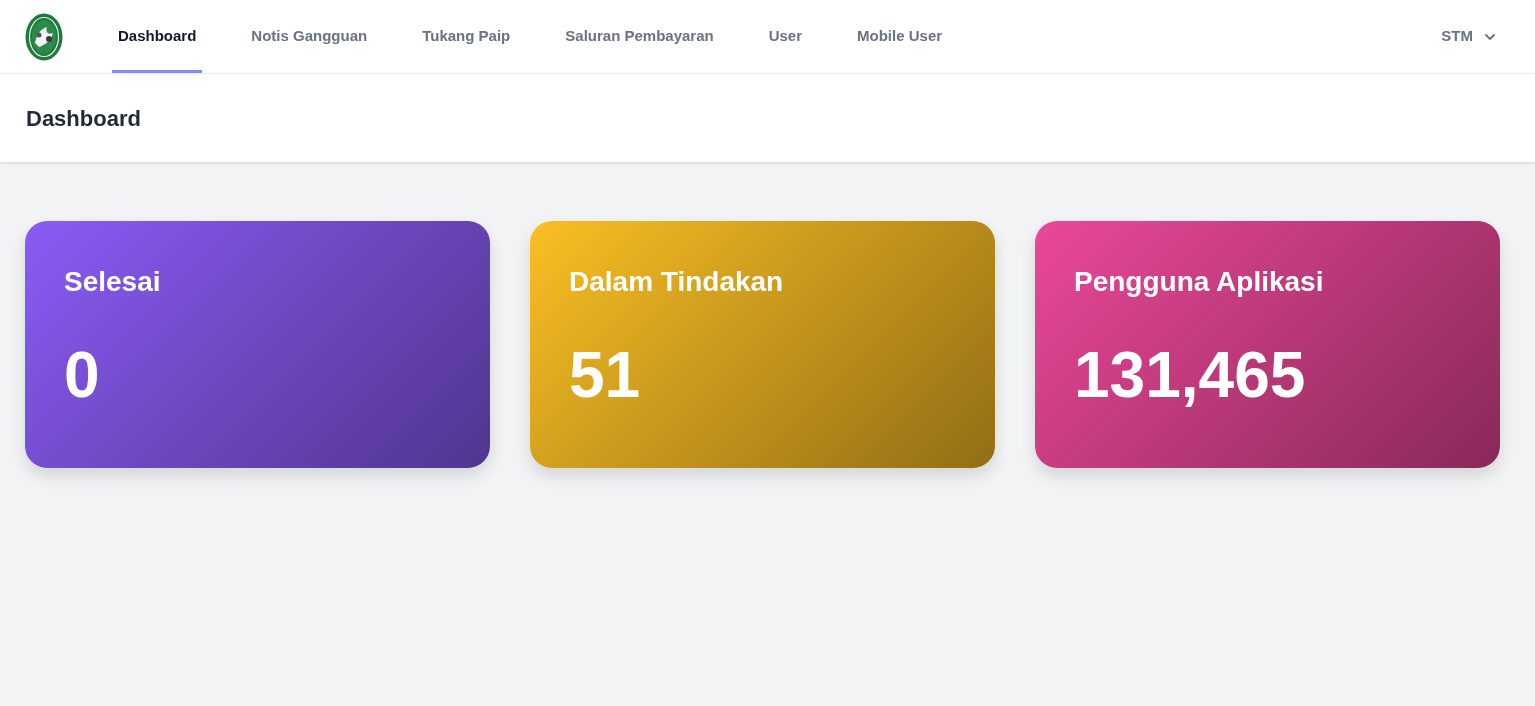 The width and height of the screenshot is (1535, 706). Describe the element at coordinates (112, 282) in the screenshot. I see `card-title: Selesai` at that location.